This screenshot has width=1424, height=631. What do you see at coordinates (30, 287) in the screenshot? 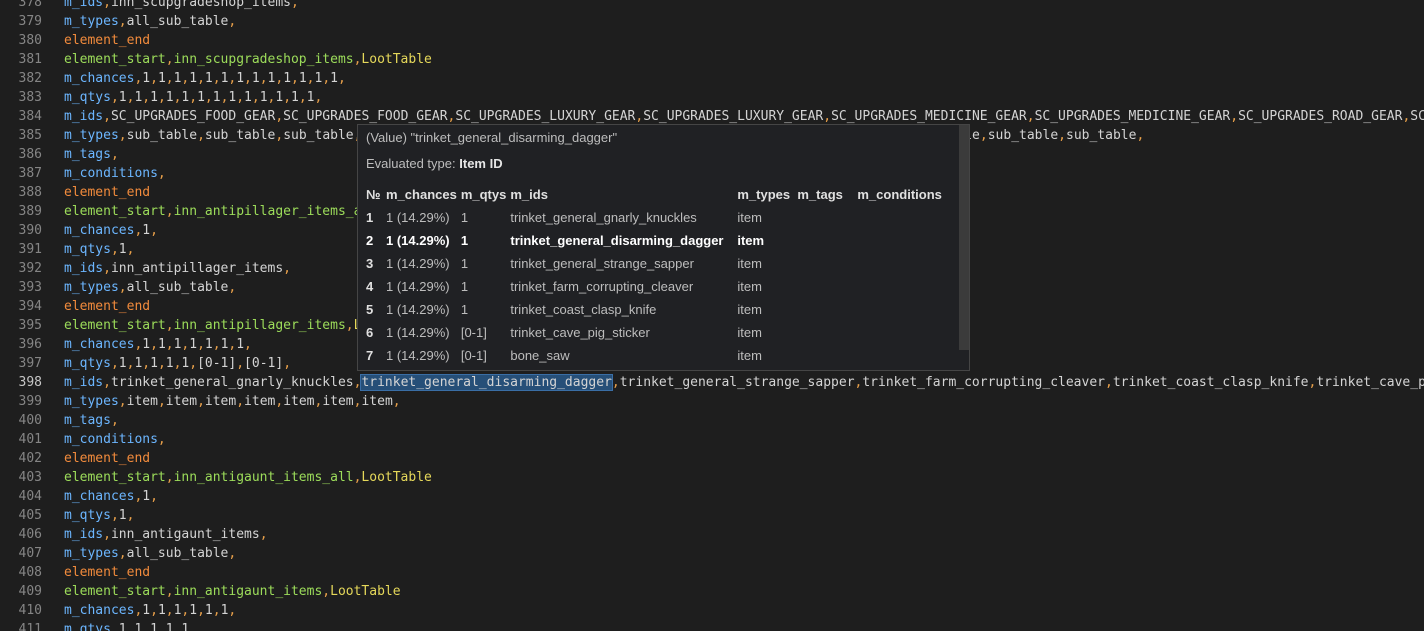
I see `line-number: 393` at bounding box center [30, 287].